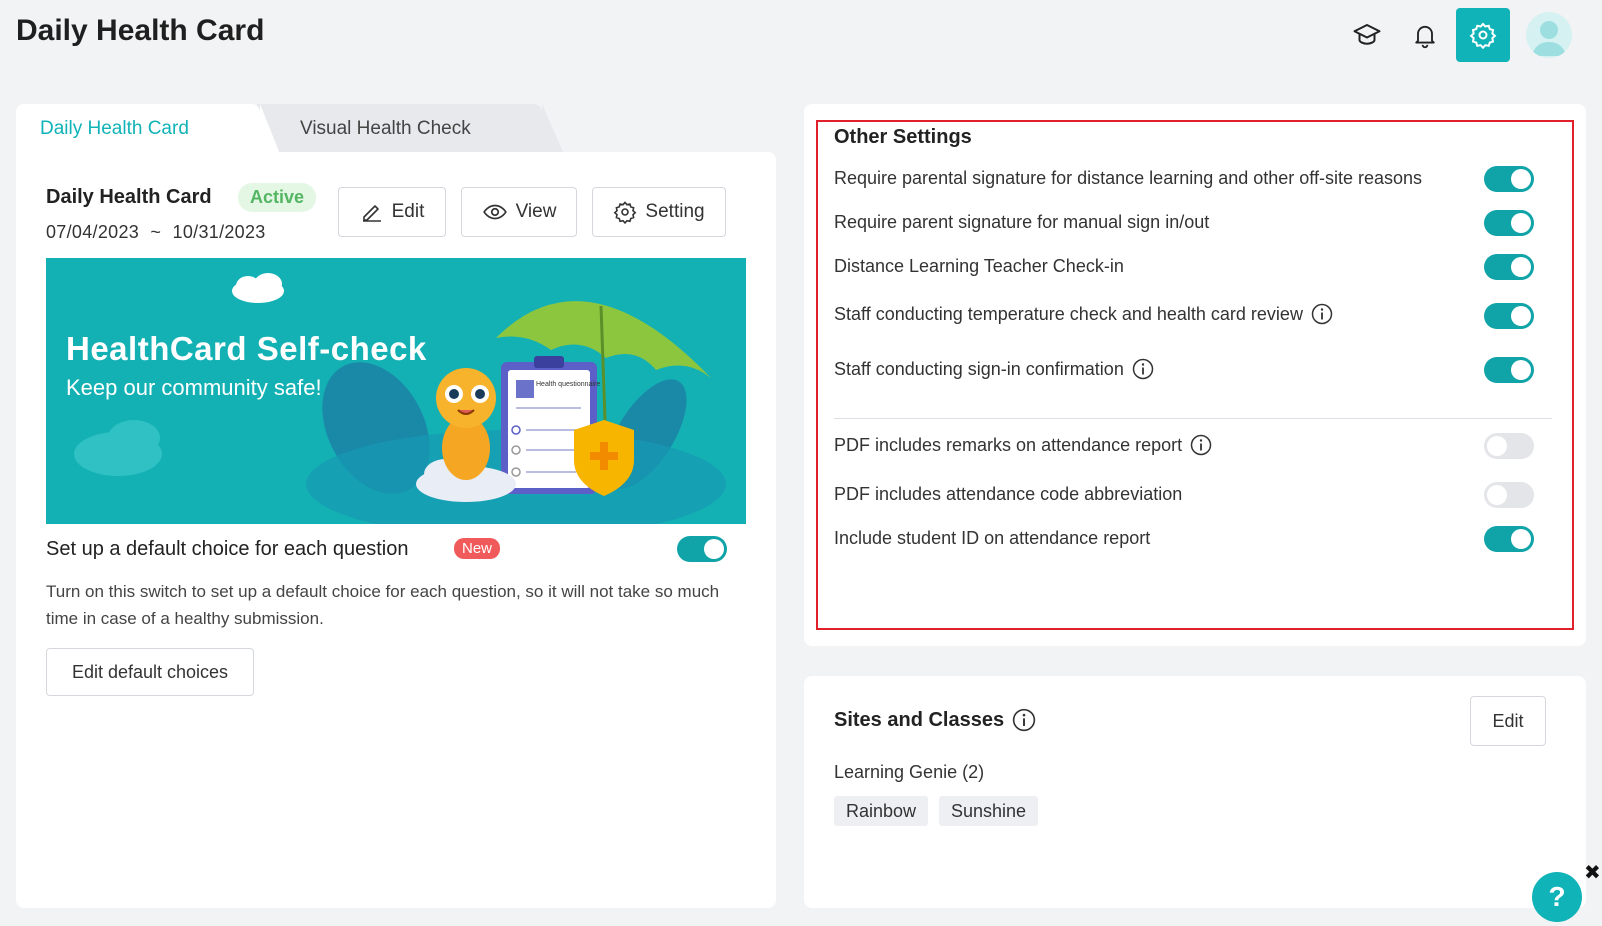  I want to click on setting-button-label: Setting, so click(675, 211).